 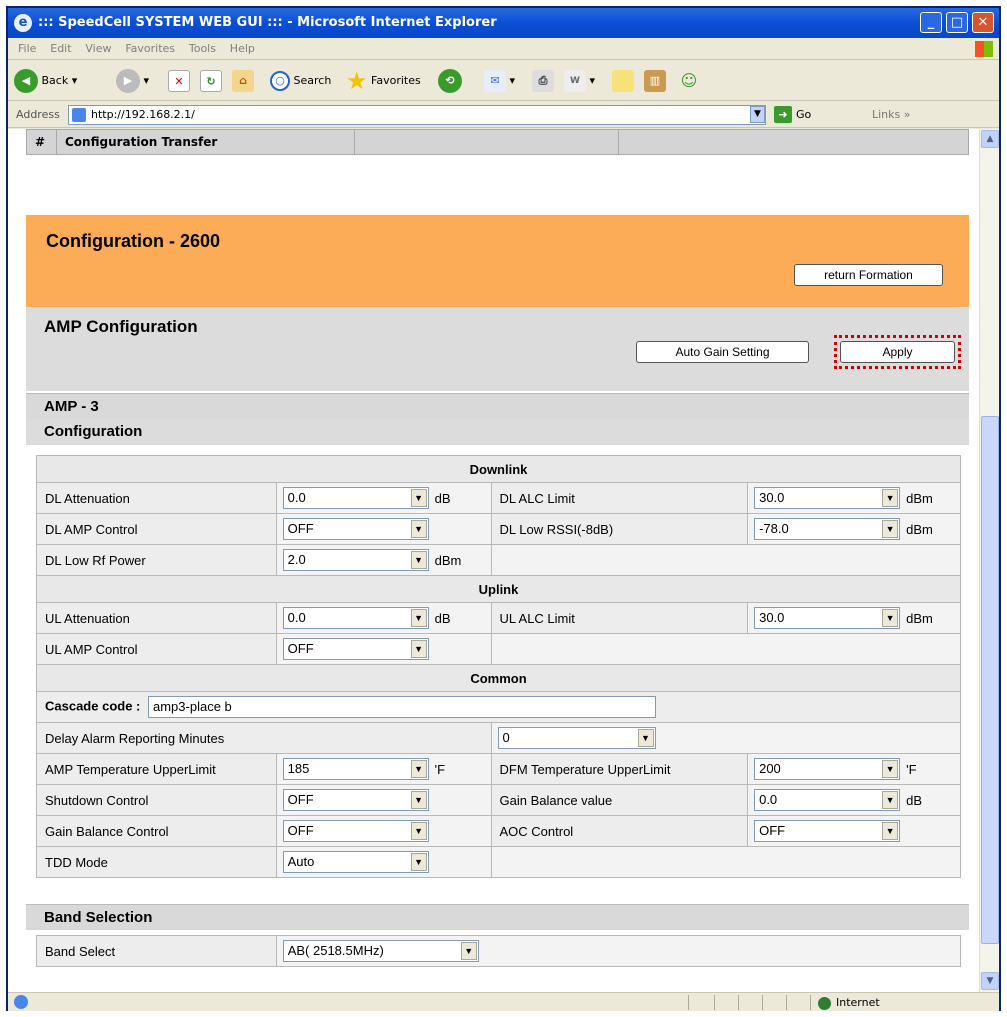 I want to click on discuss-button, so click(x=623, y=81).